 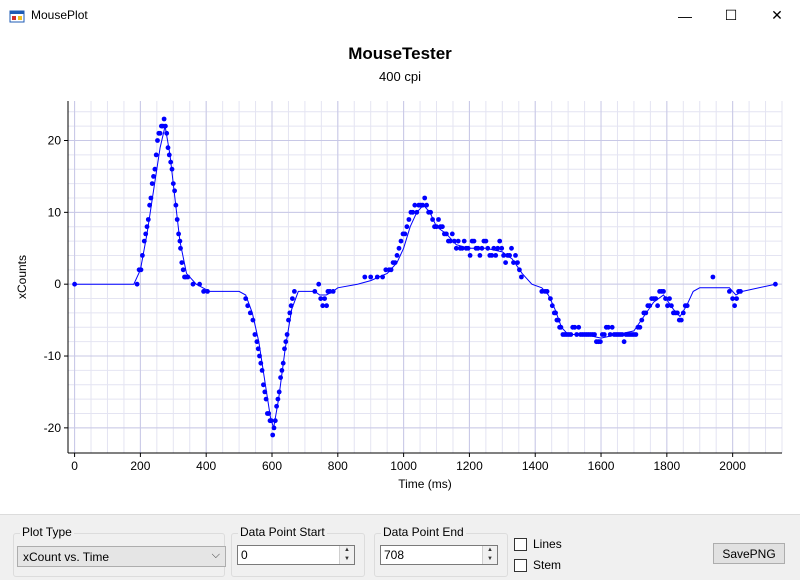 I want to click on stem-checkbox: Stem, so click(x=537, y=565).